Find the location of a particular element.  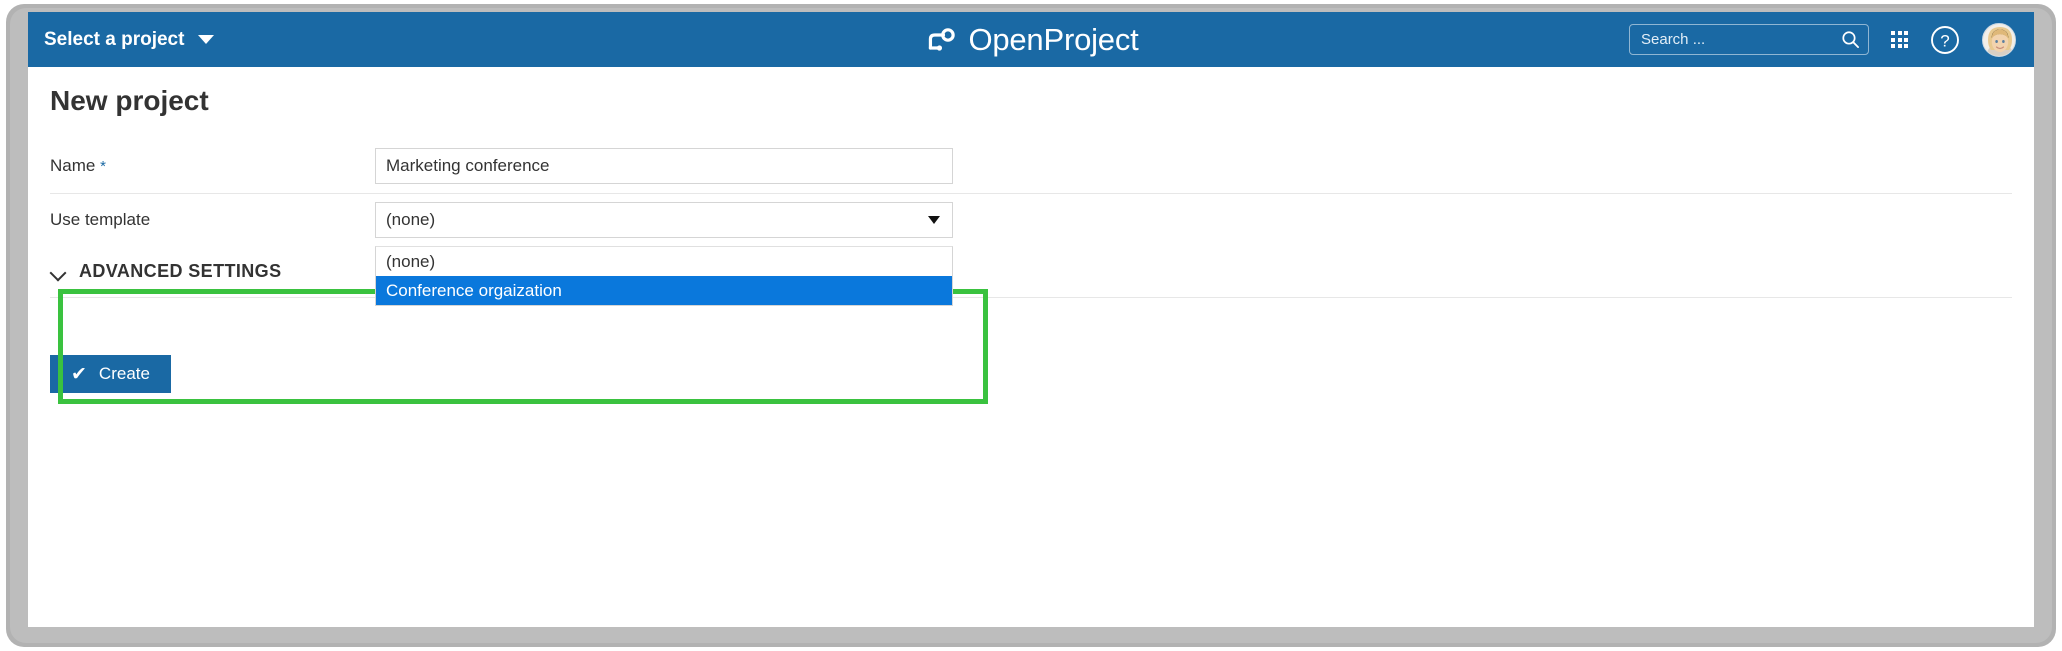

openproject-mark-dot is located at coordinates (939, 47).